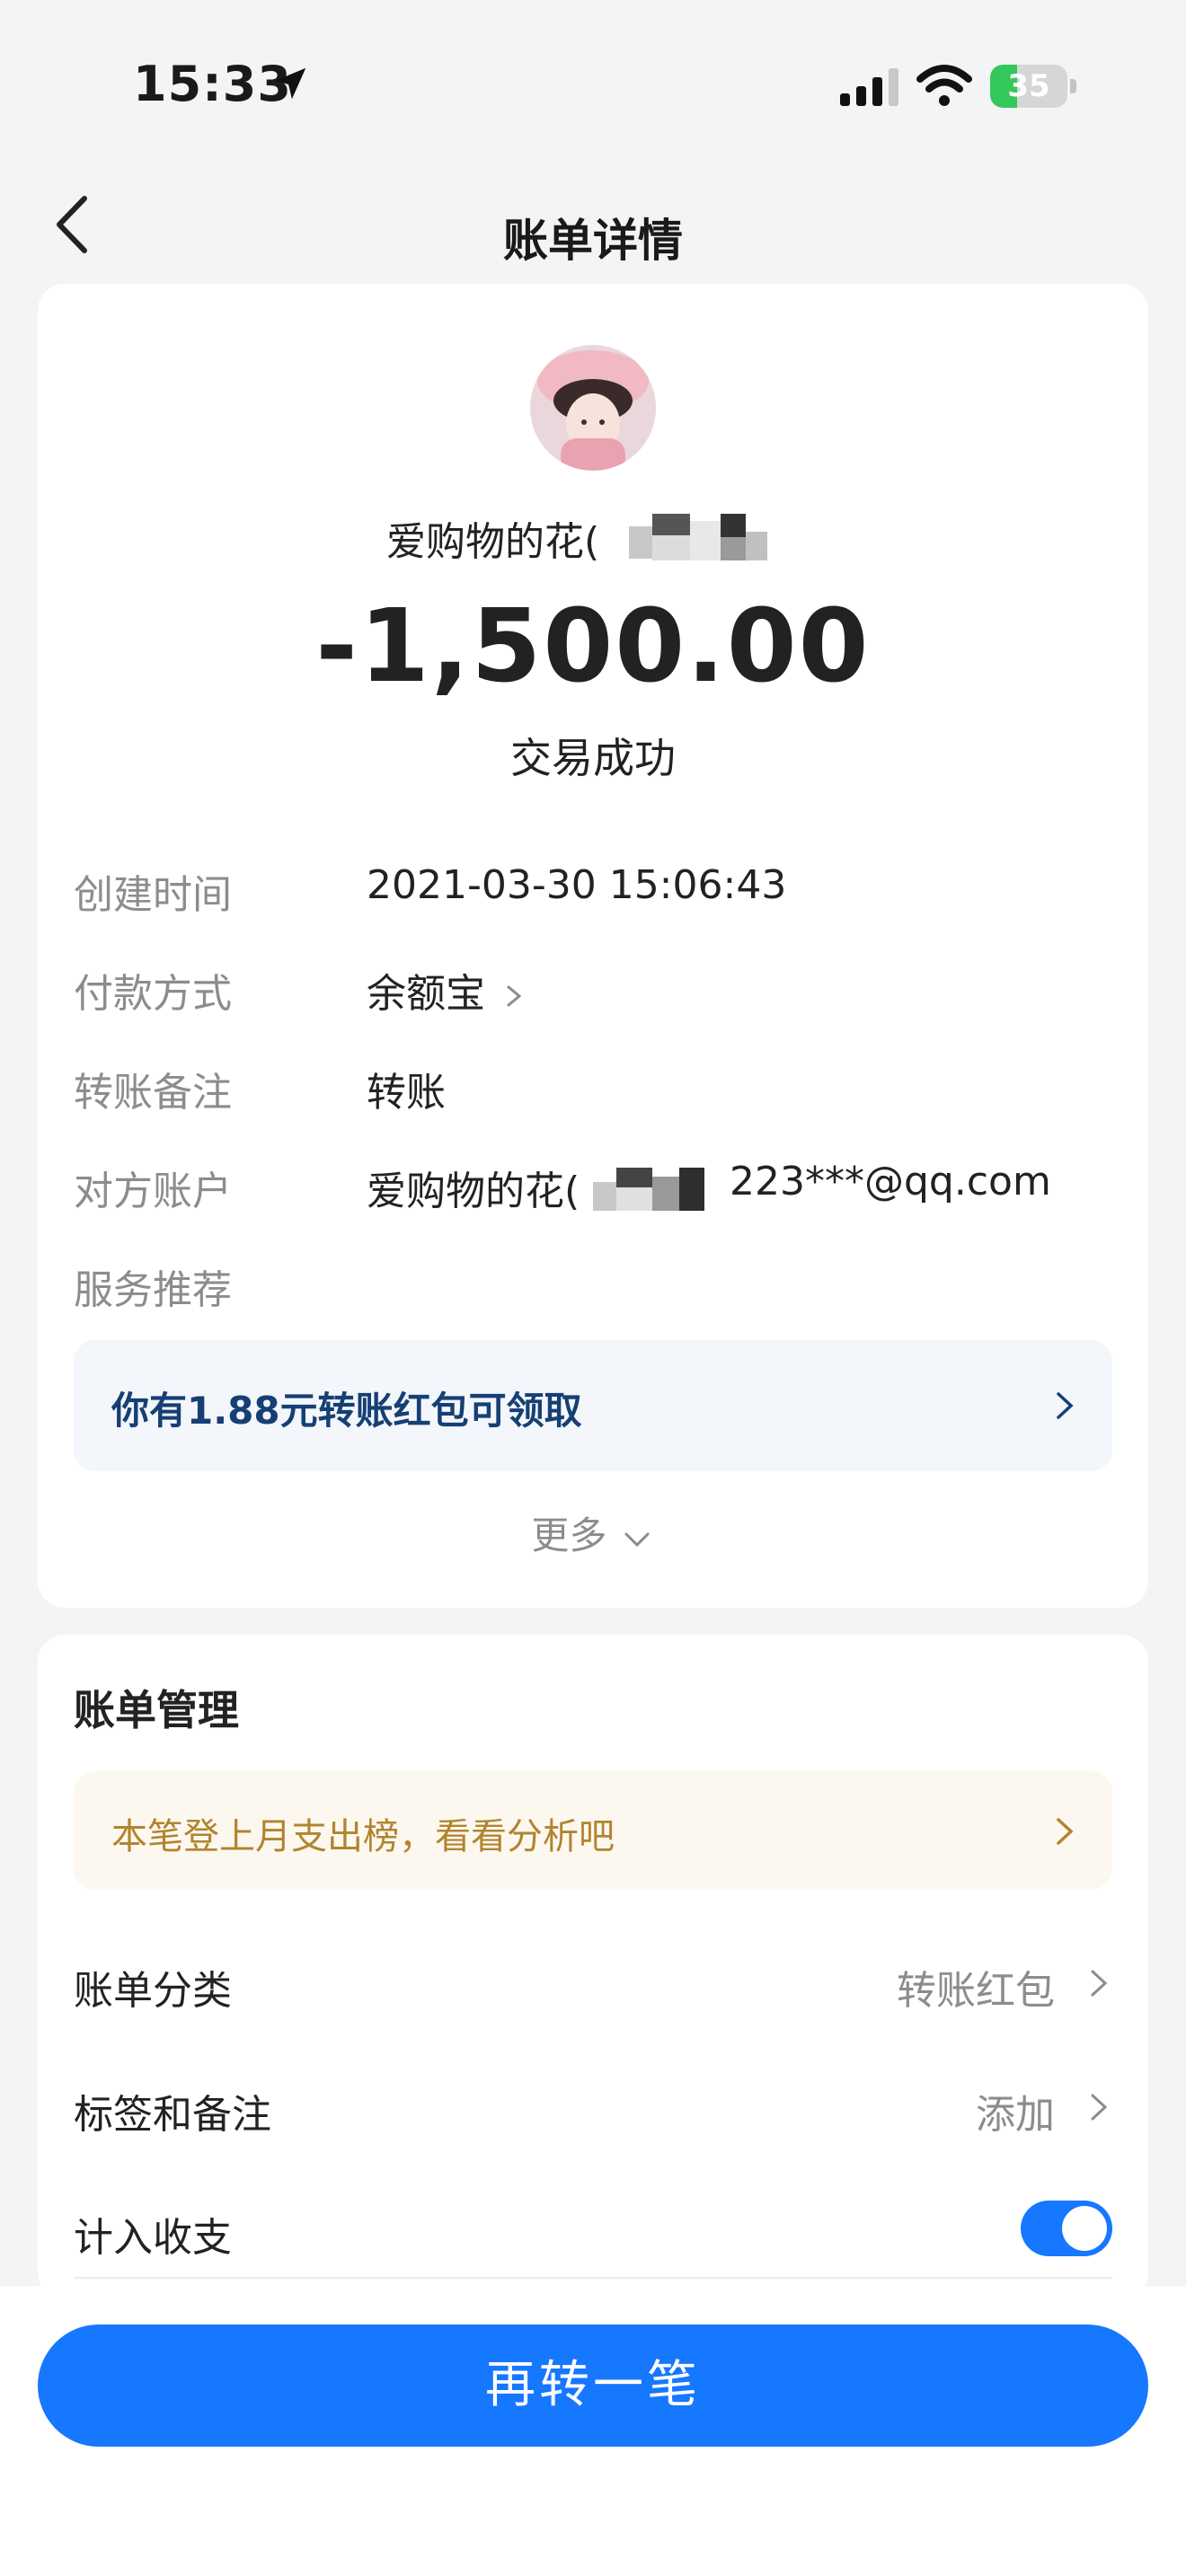  Describe the element at coordinates (493, 542) in the screenshot. I see `payee-name: 爱购物的花(` at that location.